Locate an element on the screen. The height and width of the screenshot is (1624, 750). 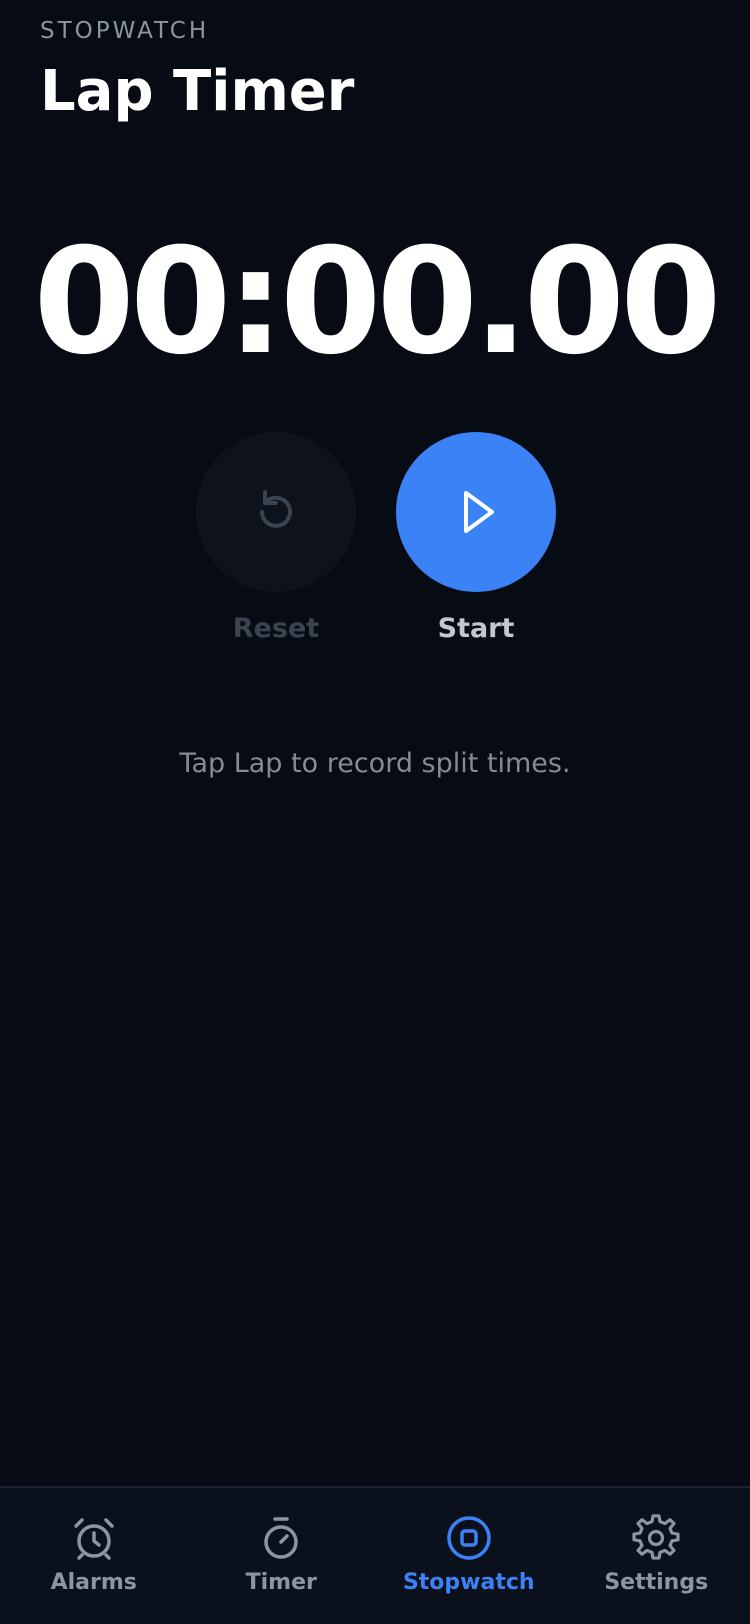
start-control: Start is located at coordinates (476, 539).